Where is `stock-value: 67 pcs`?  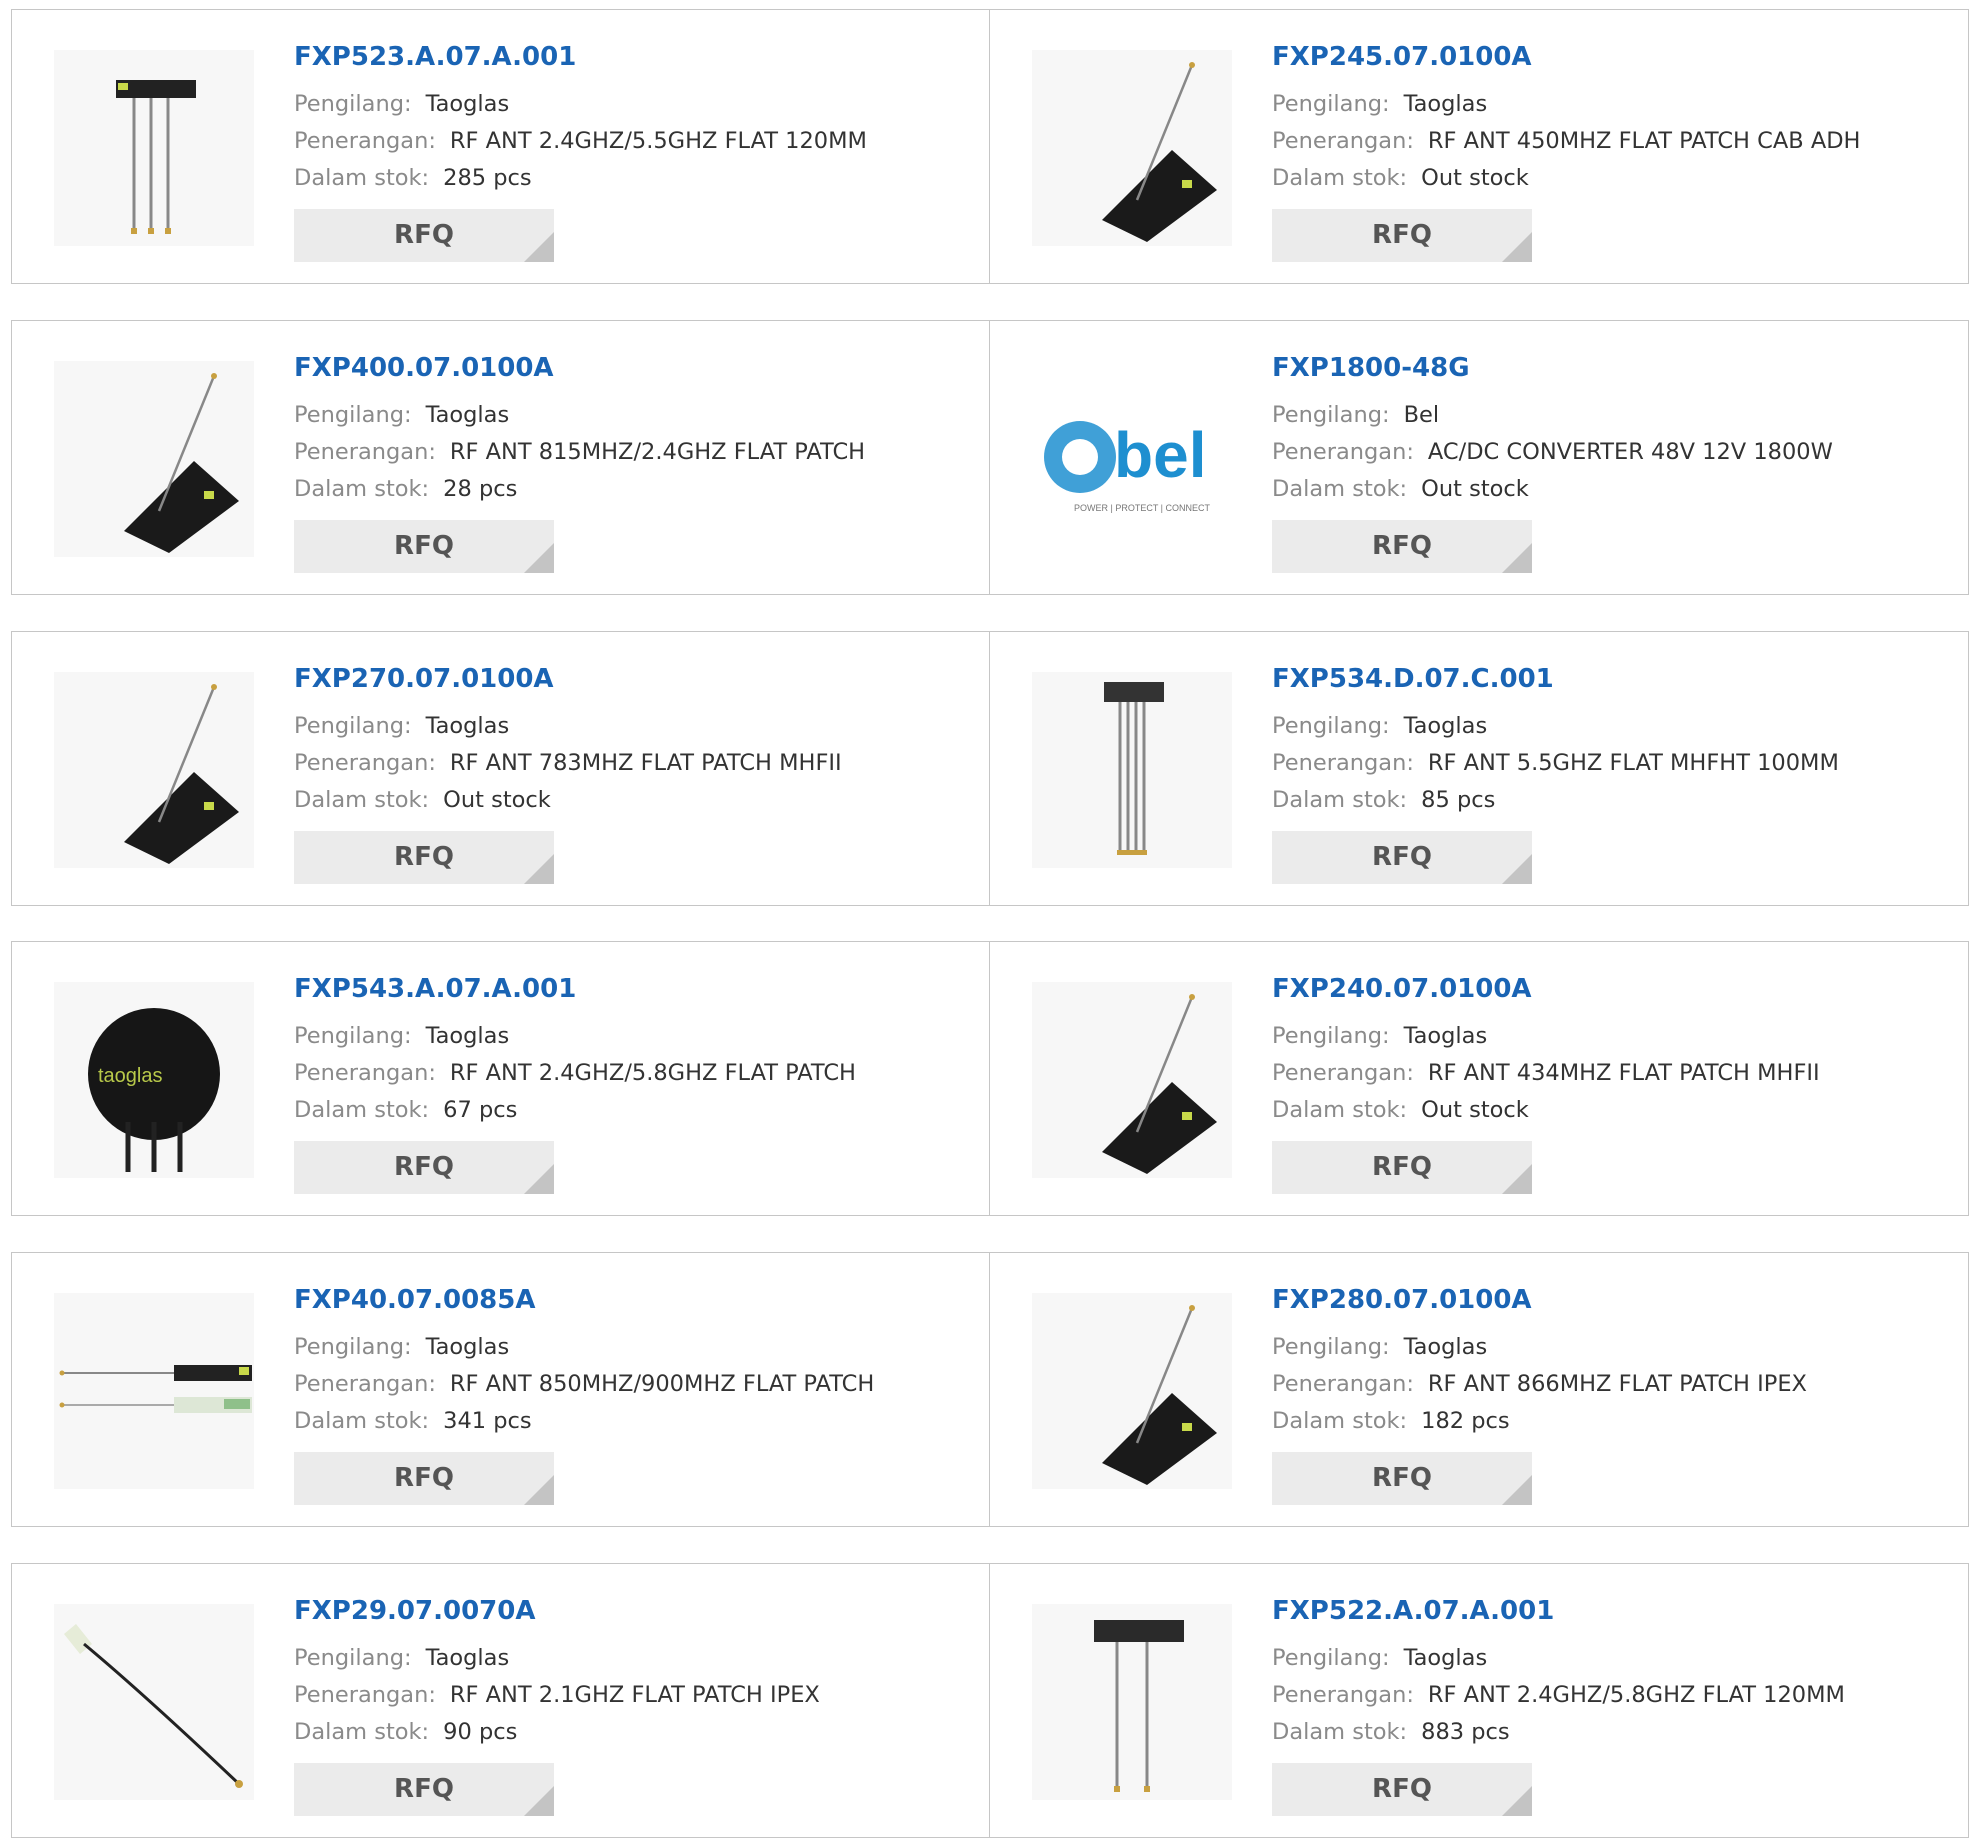 stock-value: 67 pcs is located at coordinates (480, 1110).